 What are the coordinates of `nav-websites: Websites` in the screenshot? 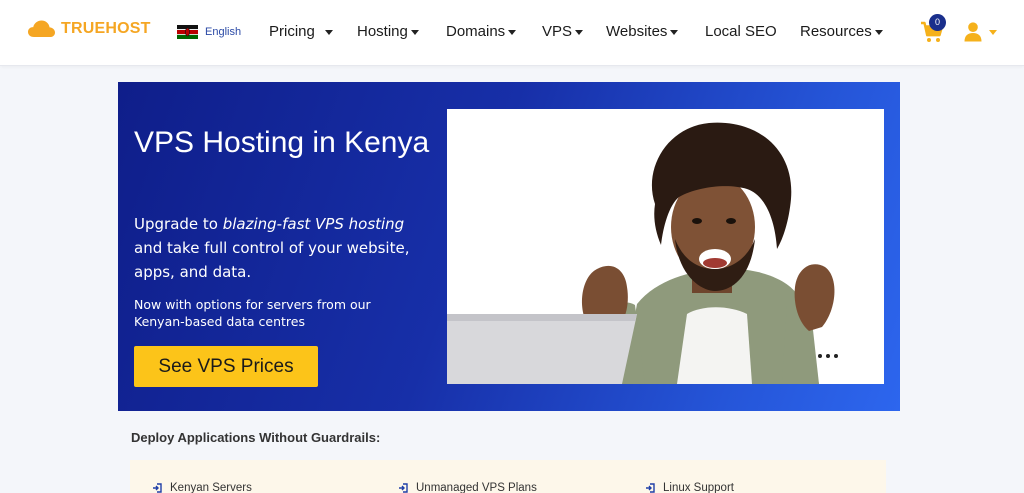 It's located at (642, 31).